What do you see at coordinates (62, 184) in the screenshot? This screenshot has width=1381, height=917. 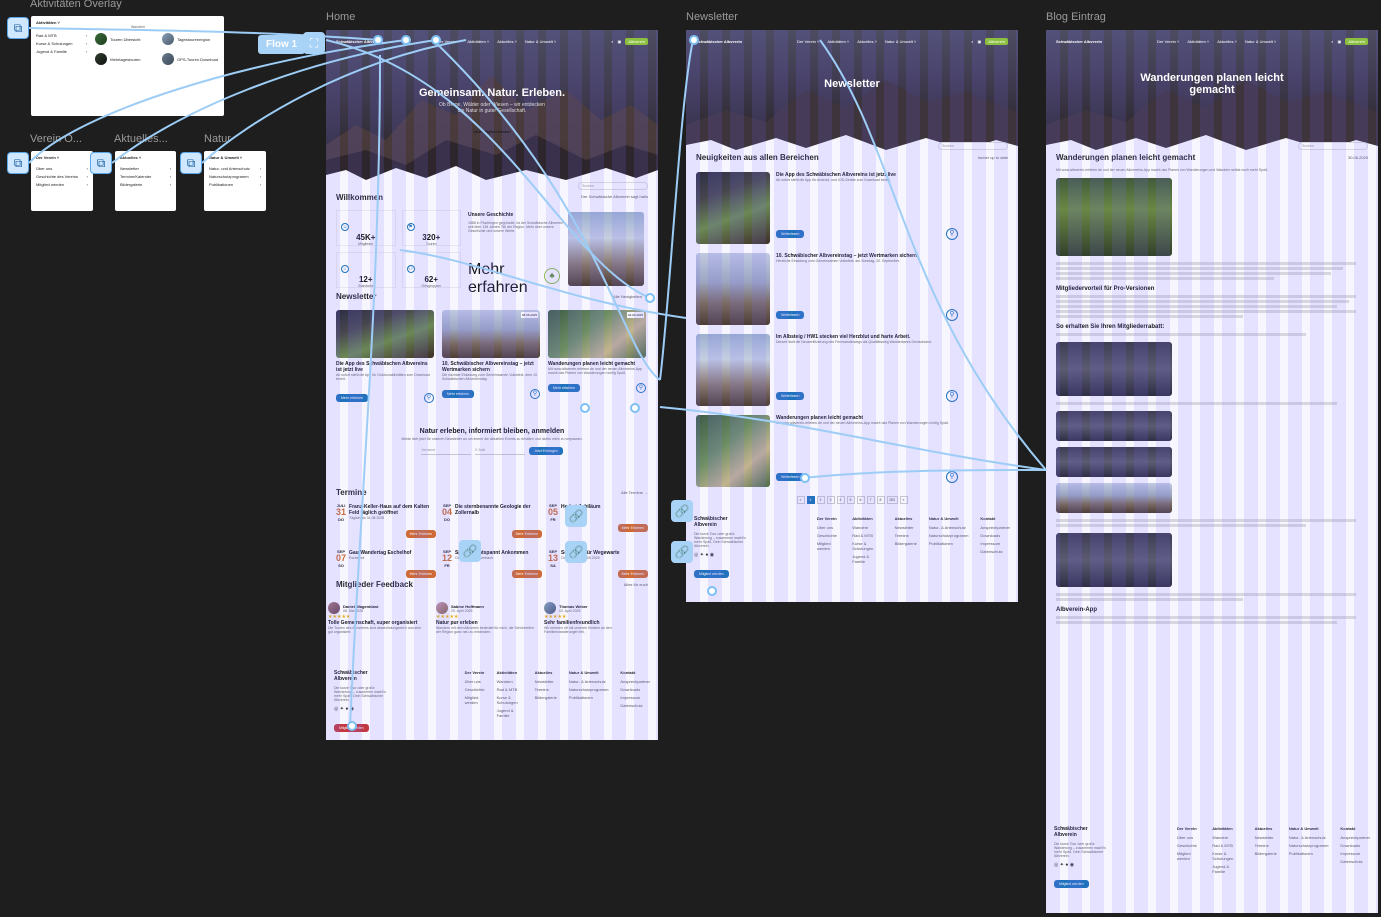 I see `verein-item: Mitglied werden ›` at bounding box center [62, 184].